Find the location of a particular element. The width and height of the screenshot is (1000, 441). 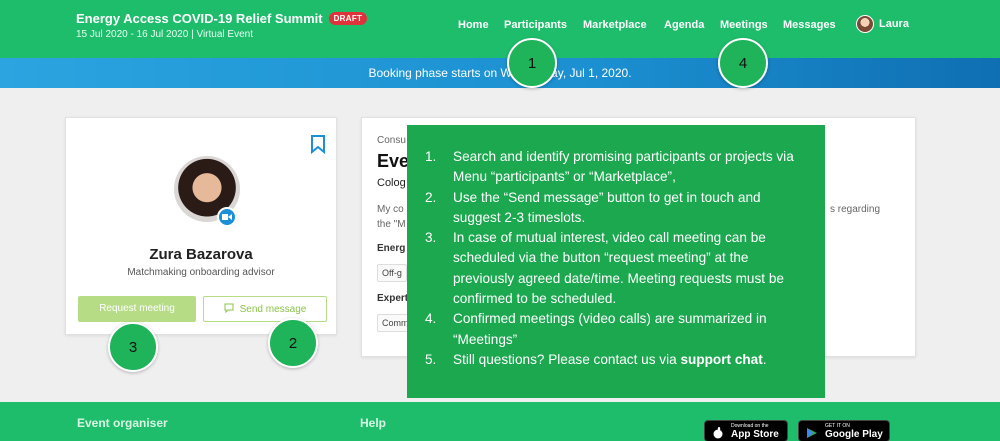

nav-participants: Participants is located at coordinates (535, 25).